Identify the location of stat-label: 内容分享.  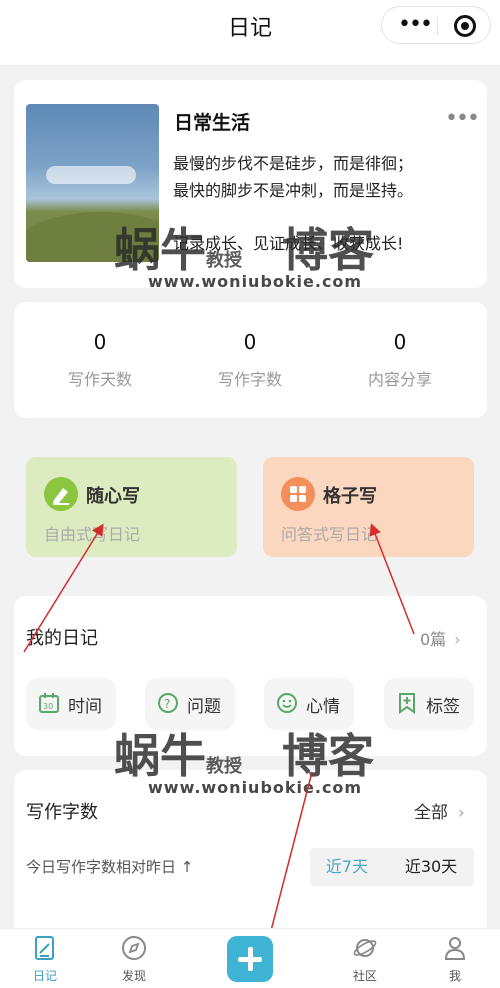
(399, 379).